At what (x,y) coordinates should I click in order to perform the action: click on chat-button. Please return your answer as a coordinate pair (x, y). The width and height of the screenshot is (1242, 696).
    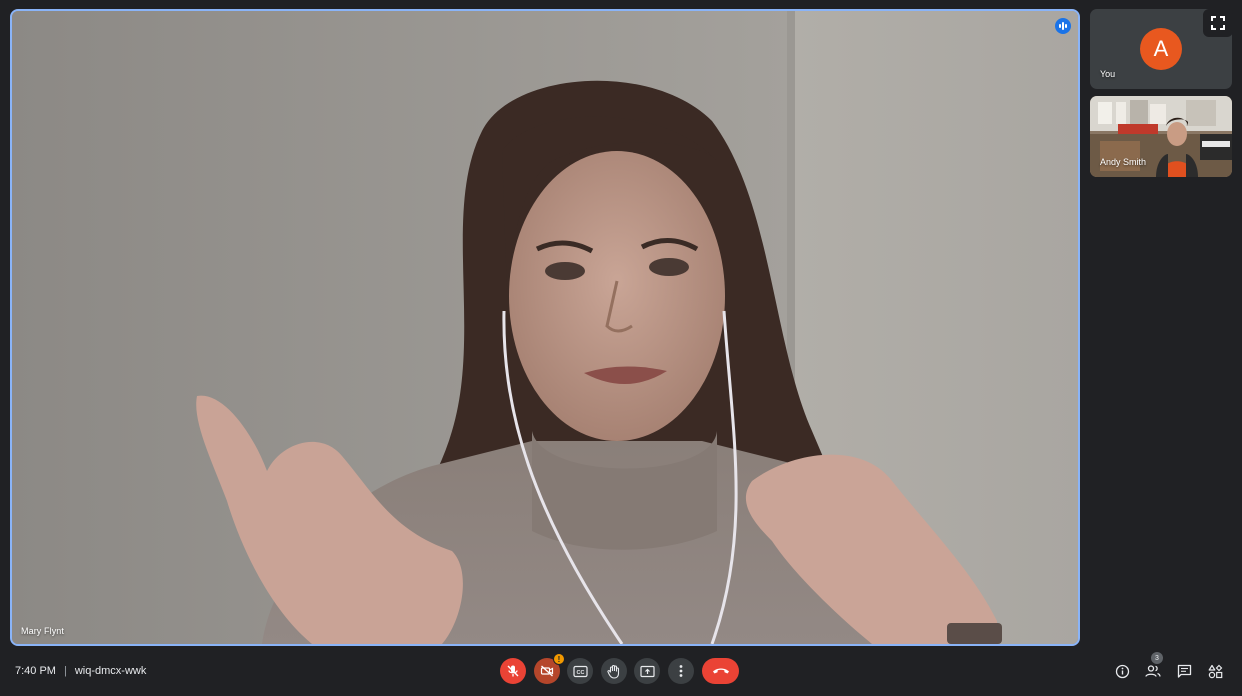
    Looking at the image, I should click on (1184, 671).